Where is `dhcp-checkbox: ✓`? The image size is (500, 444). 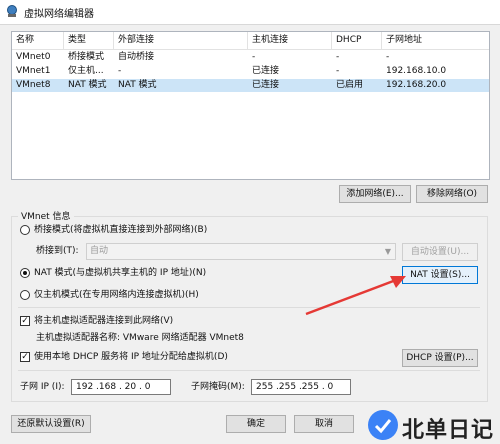
dhcp-checkbox: ✓ is located at coordinates (25, 357).